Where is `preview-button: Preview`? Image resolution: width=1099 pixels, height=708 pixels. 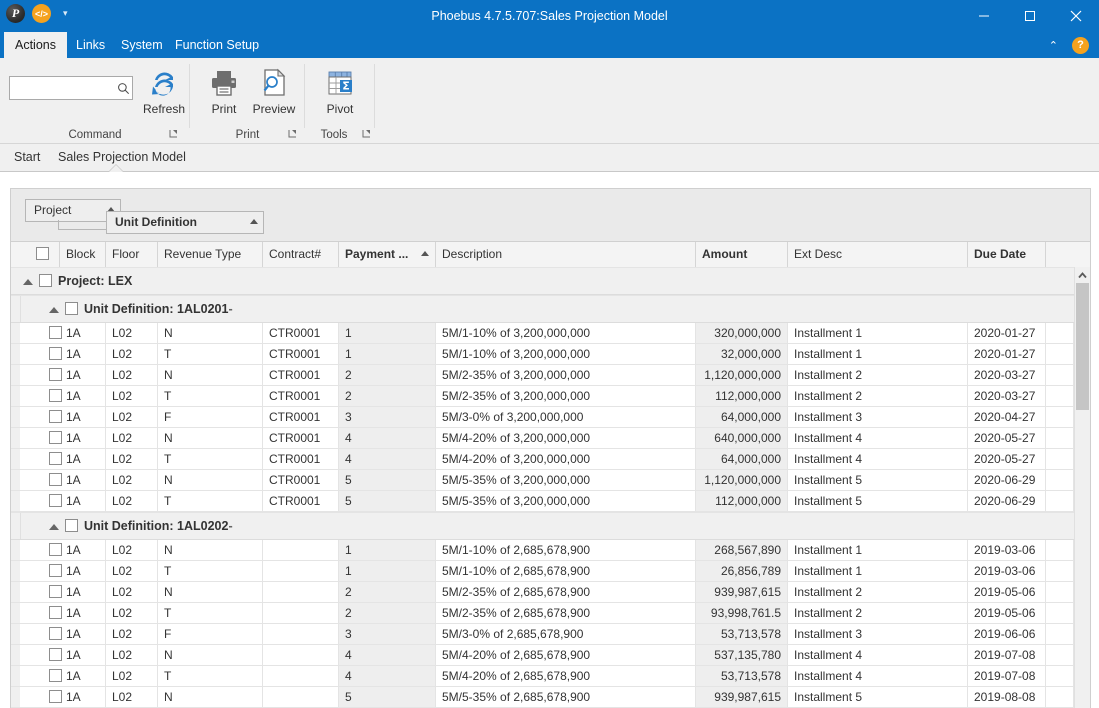 preview-button: Preview is located at coordinates (274, 96).